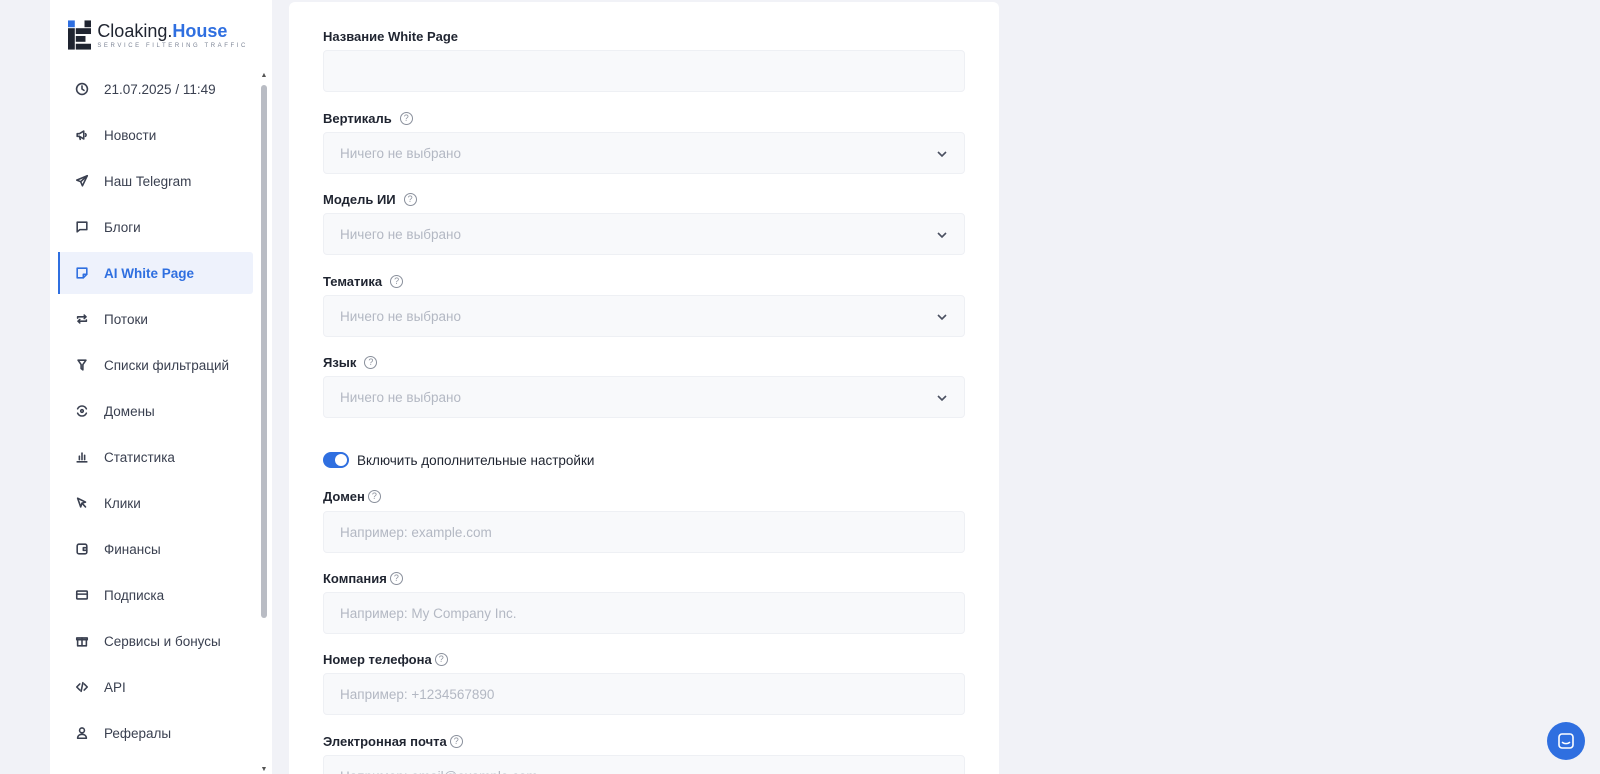 The image size is (1600, 774). What do you see at coordinates (352, 496) in the screenshot?
I see `domain-label: Домен?` at bounding box center [352, 496].